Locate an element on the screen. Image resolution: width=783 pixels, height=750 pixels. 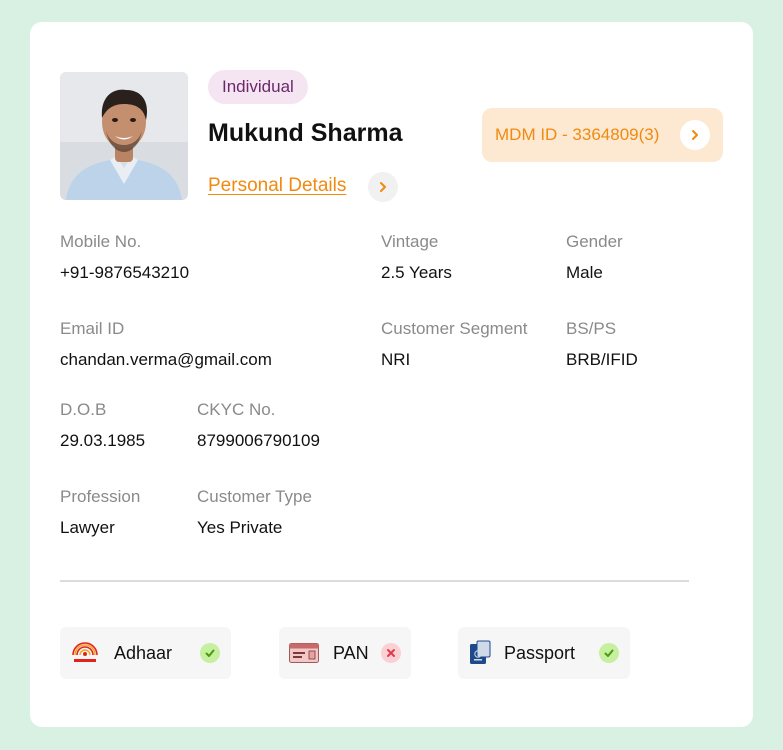
mdm-id-arrow is located at coordinates (695, 135).